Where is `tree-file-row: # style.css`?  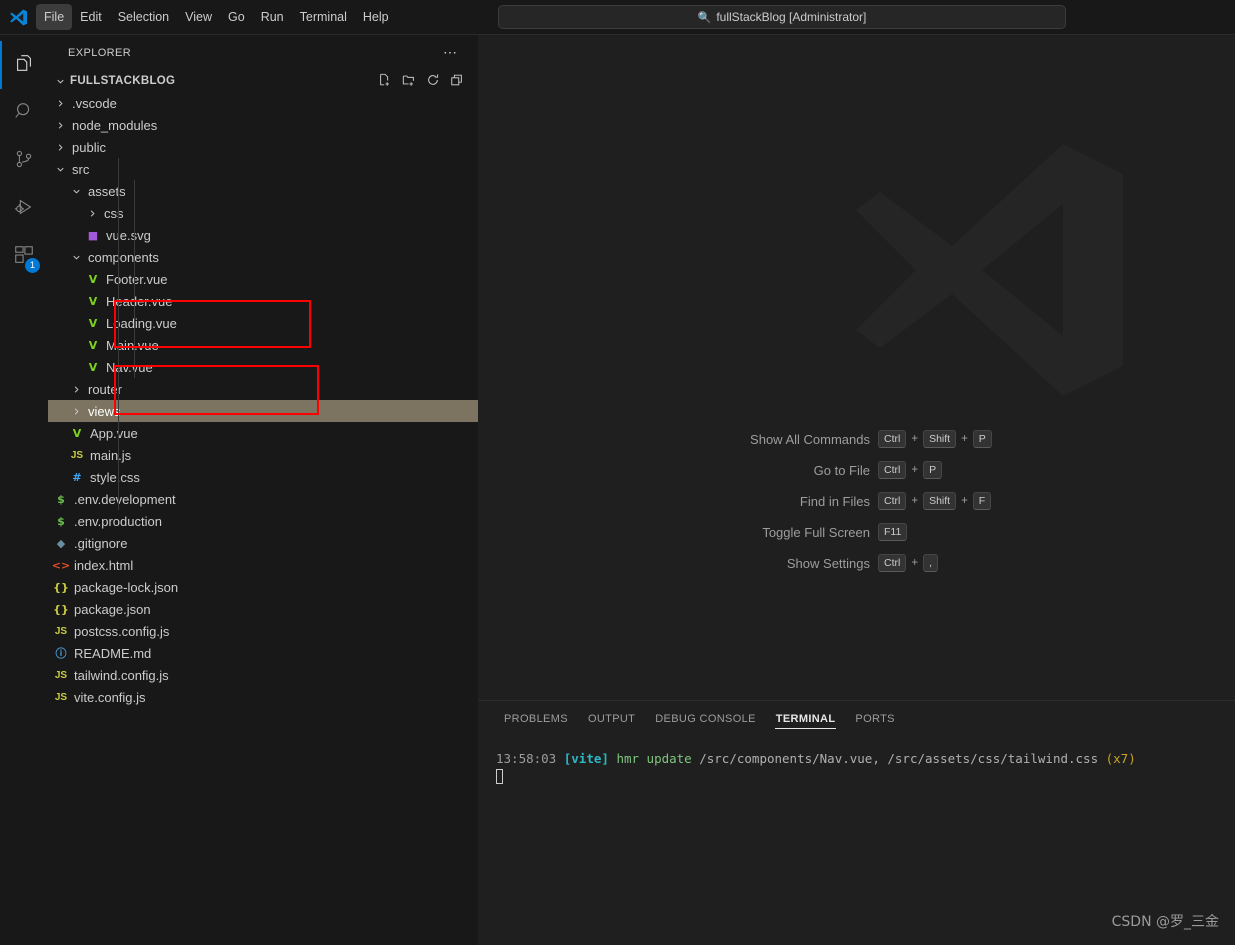
tree-file-row: # style.css is located at coordinates (263, 477).